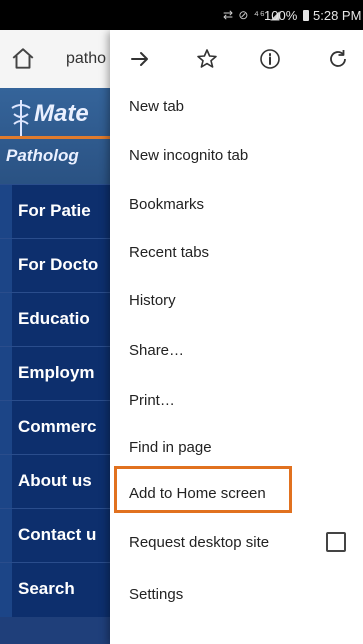  Describe the element at coordinates (236, 252) in the screenshot. I see `menu-item-recent-tabs: Recent tabs` at that location.